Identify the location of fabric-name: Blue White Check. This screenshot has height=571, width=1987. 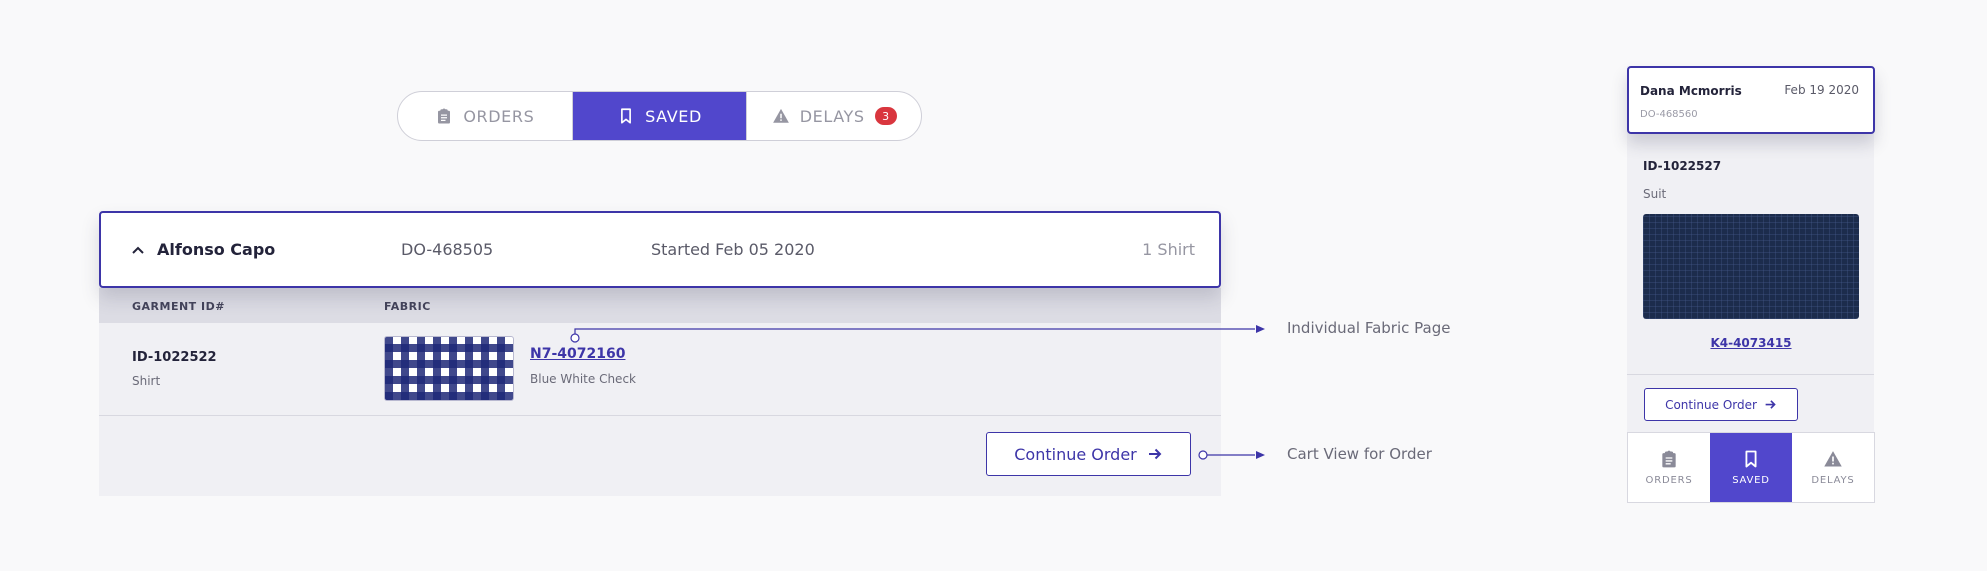
(583, 379).